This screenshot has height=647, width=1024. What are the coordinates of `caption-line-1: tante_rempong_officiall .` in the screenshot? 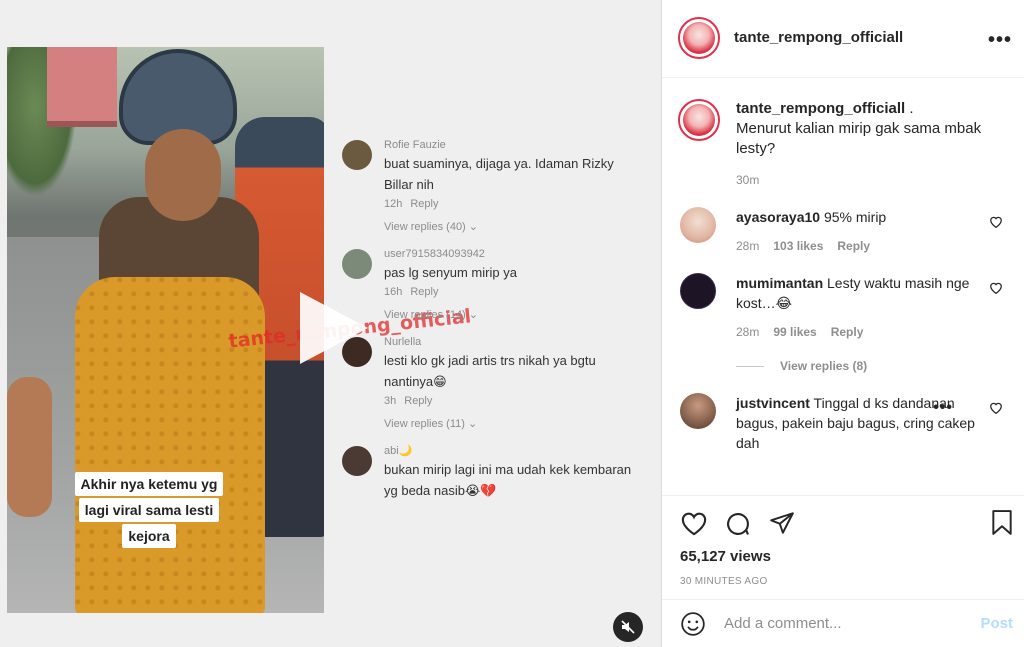 It's located at (870, 109).